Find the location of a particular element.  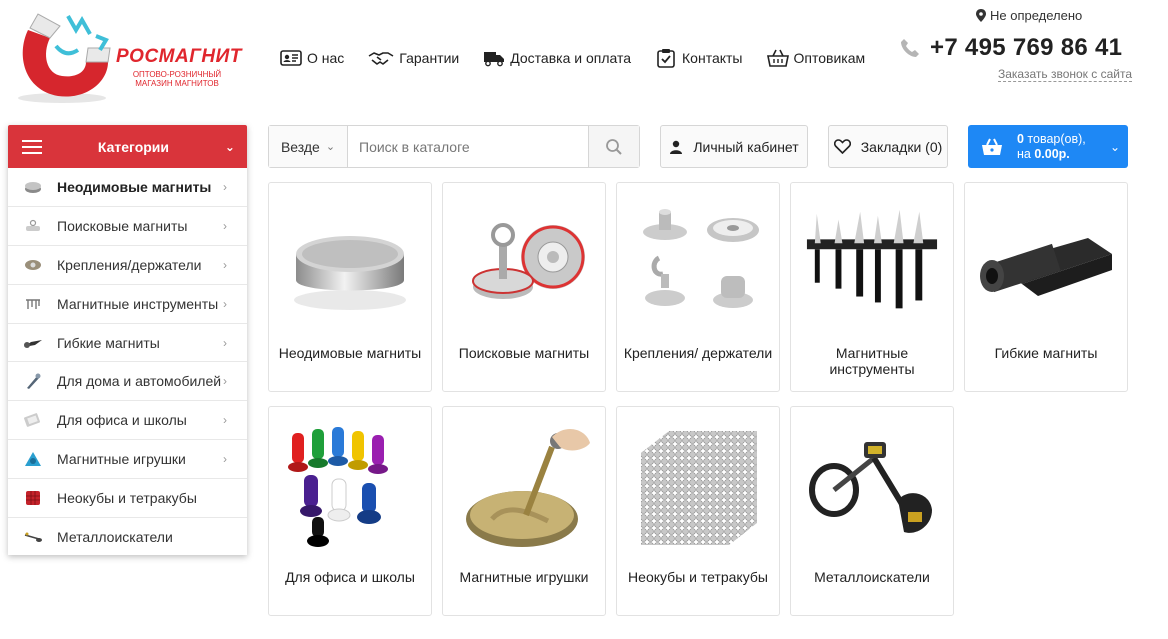

location-selector: Не определено is located at coordinates (1029, 15).